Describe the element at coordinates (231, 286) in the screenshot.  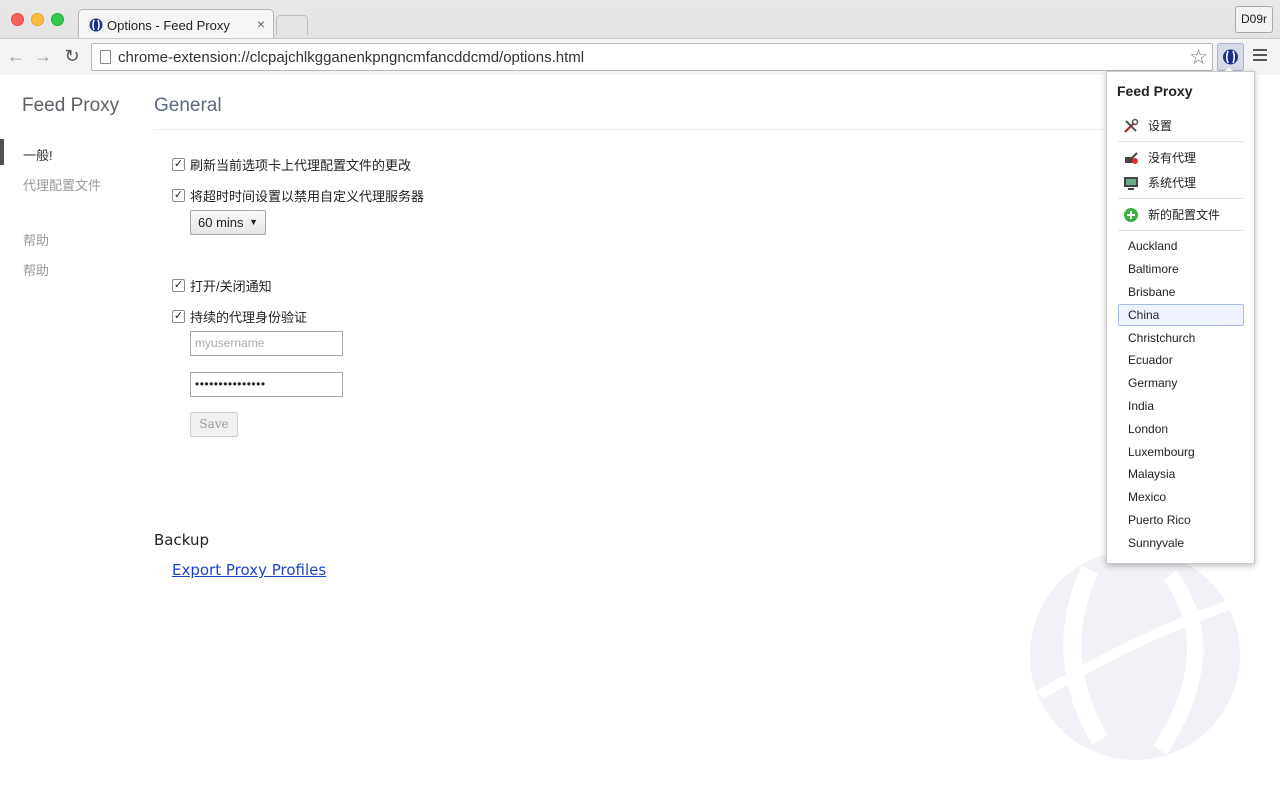
I see `option-label: 打开/关闭通知` at that location.